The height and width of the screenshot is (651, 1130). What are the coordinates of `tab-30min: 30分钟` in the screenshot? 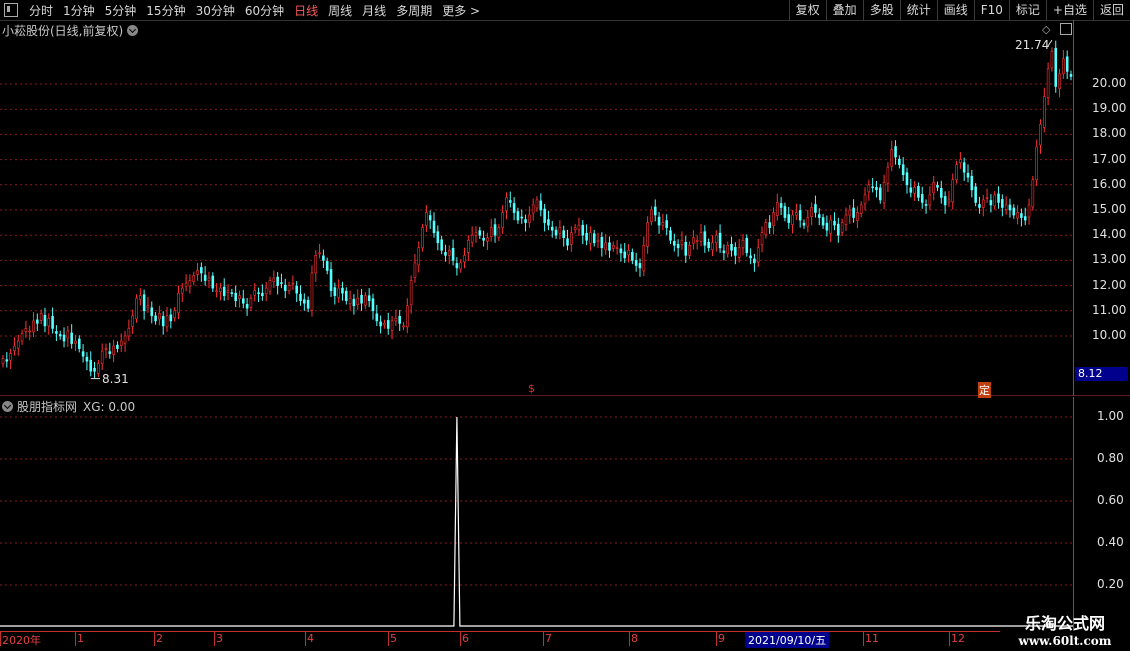 It's located at (215, 10).